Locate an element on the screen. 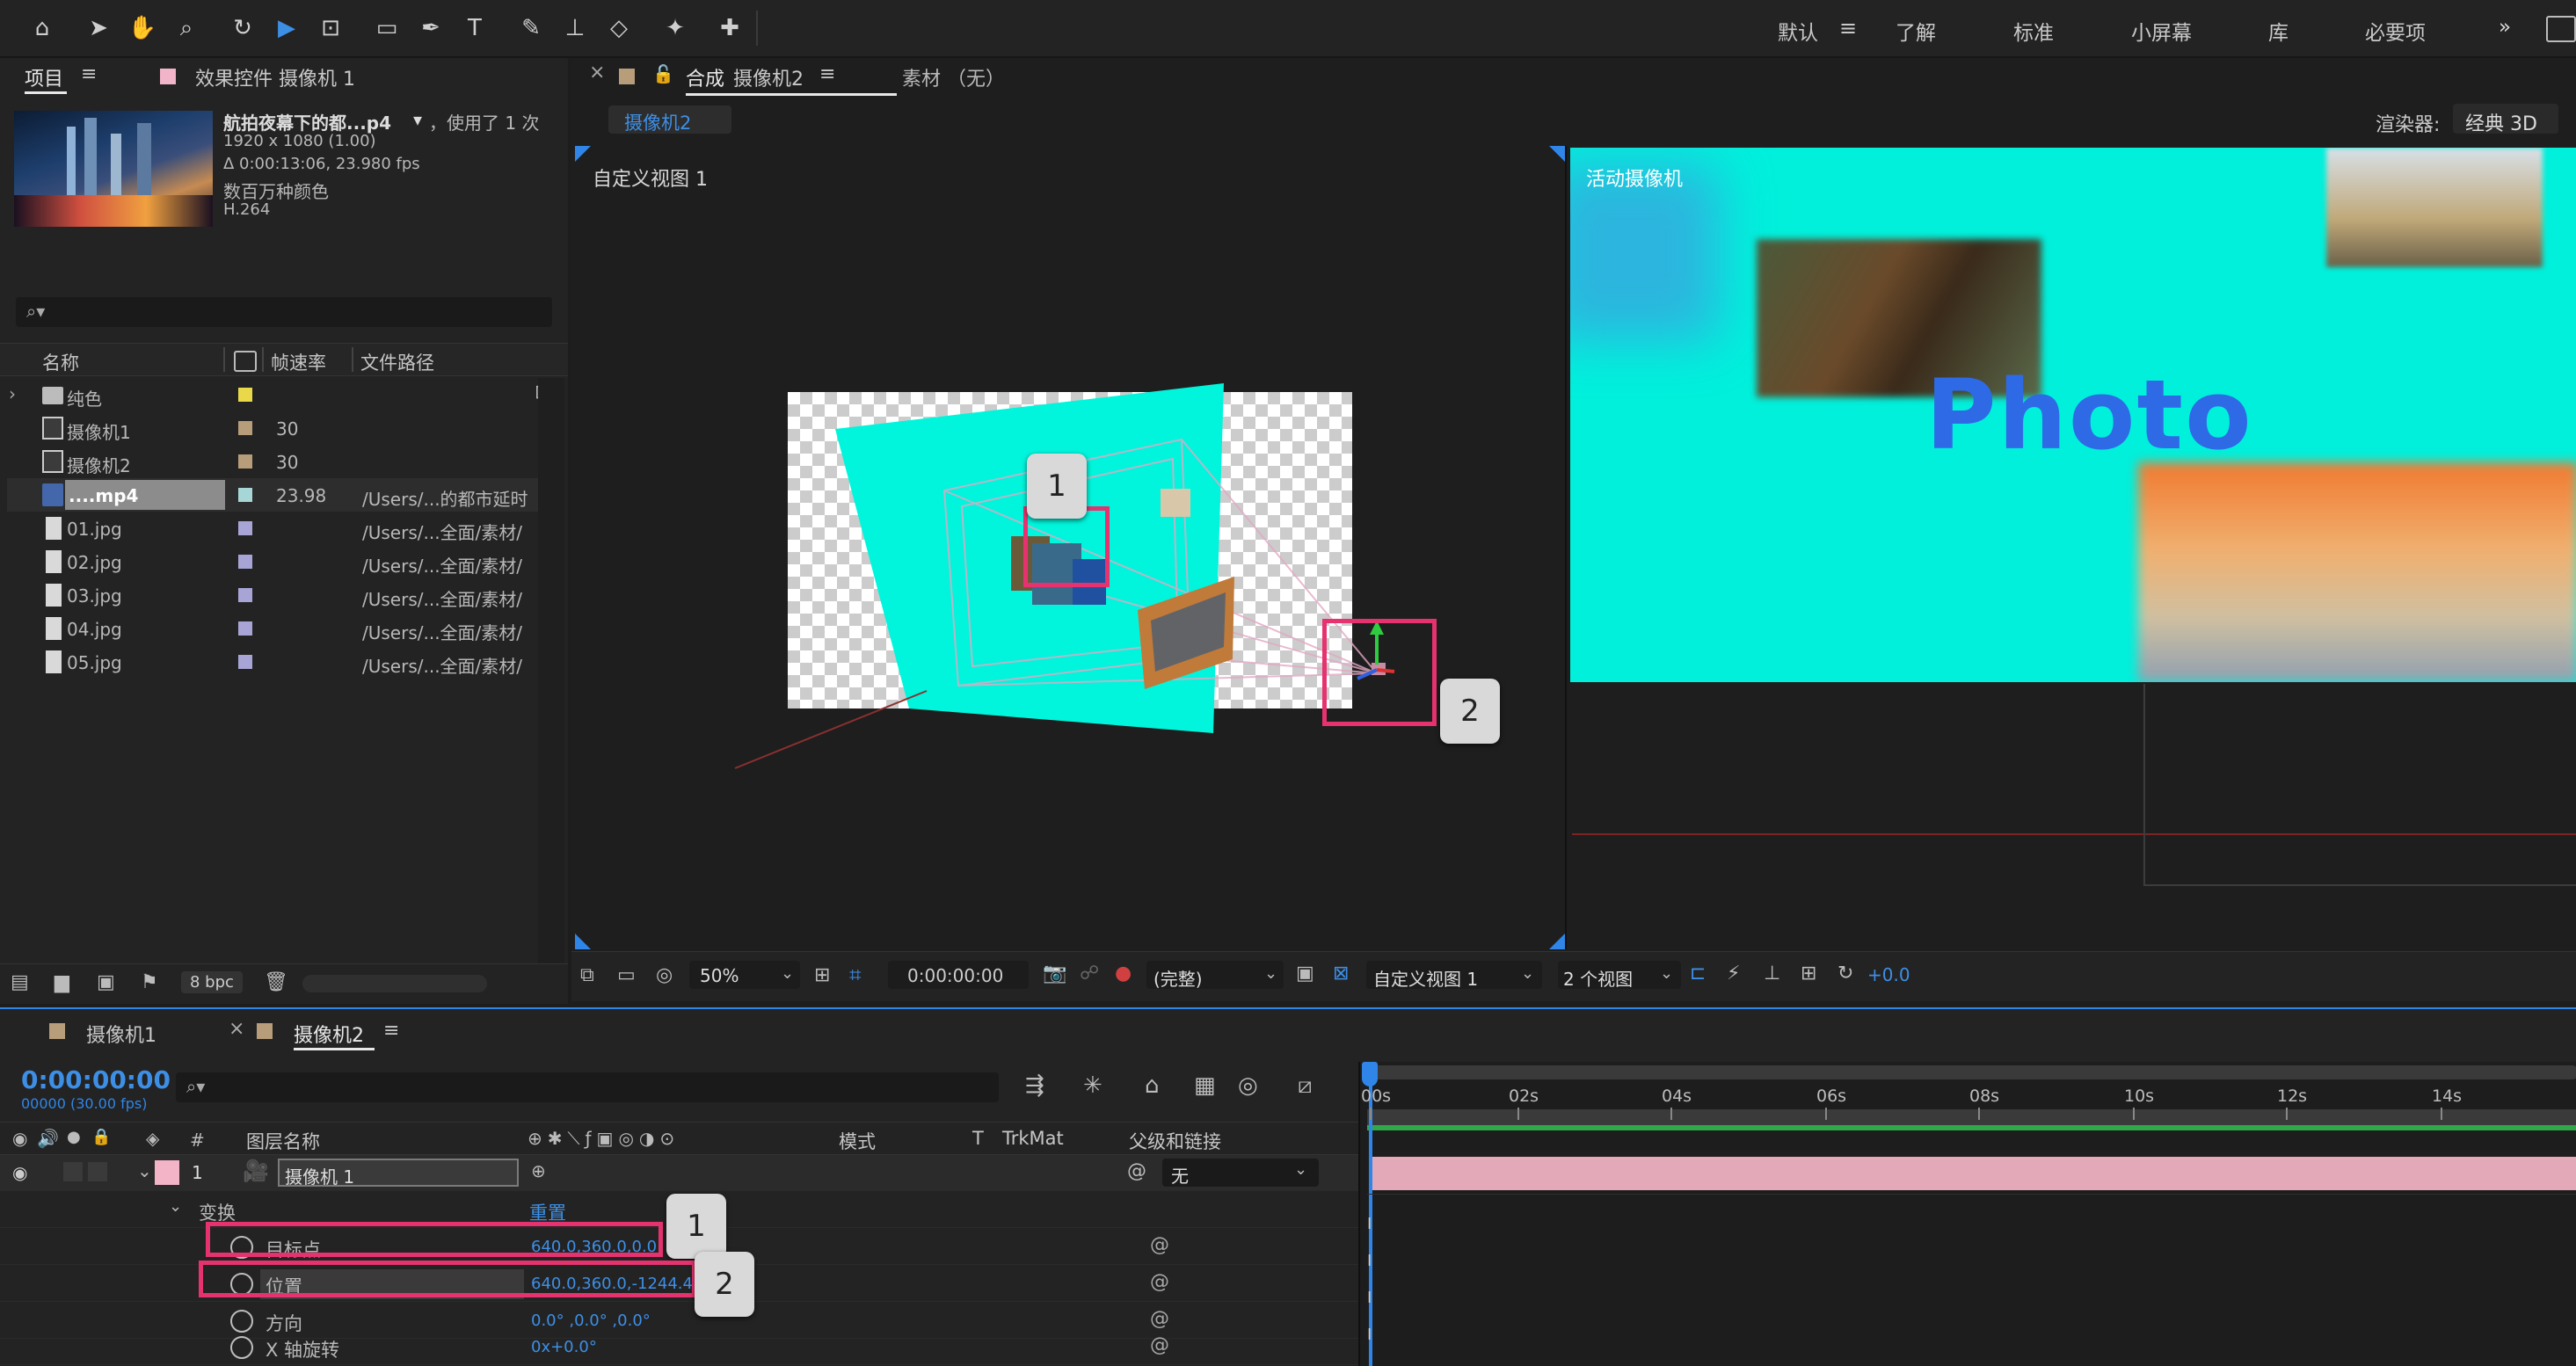 The width and height of the screenshot is (2576, 1366). project-item-camera2: 摄像机2 30 is located at coordinates (284, 461).